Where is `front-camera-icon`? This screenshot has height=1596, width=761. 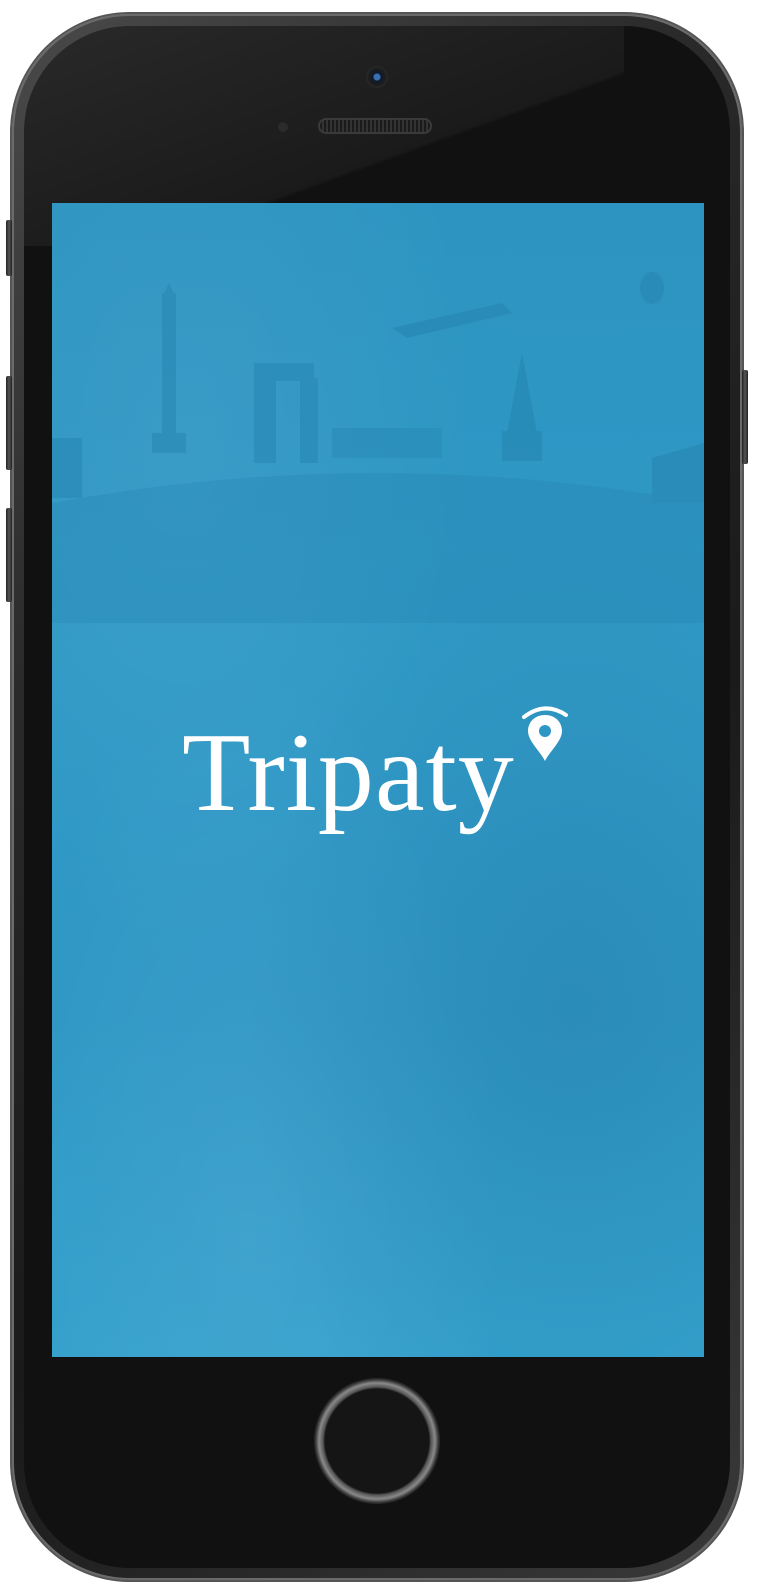 front-camera-icon is located at coordinates (377, 77).